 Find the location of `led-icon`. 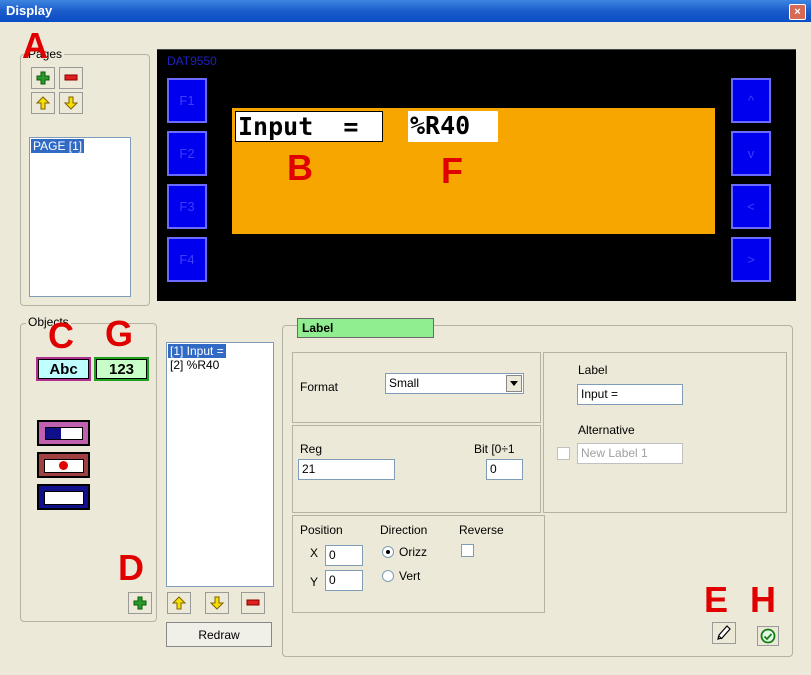

led-icon is located at coordinates (64, 466).